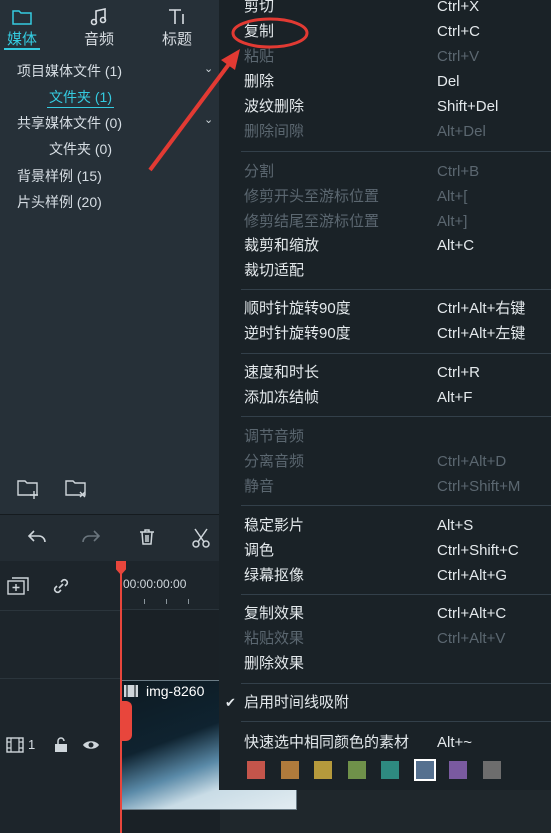 This screenshot has width=551, height=833. What do you see at coordinates (230, 59) in the screenshot?
I see `annotation-arrowhead` at bounding box center [230, 59].